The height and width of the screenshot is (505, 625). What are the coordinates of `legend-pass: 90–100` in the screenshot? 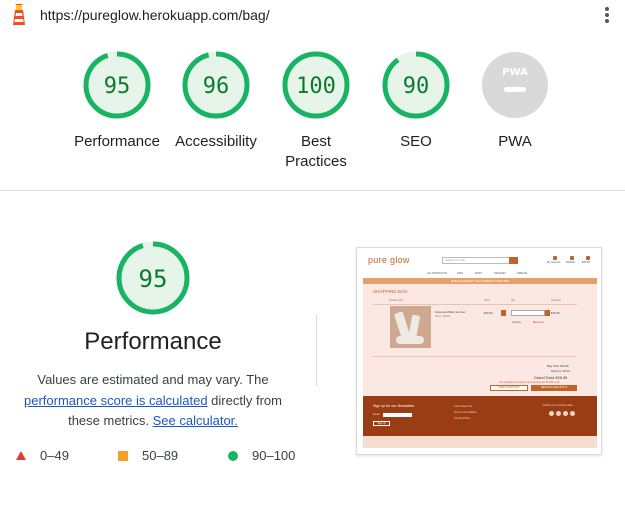 It's located at (261, 455).